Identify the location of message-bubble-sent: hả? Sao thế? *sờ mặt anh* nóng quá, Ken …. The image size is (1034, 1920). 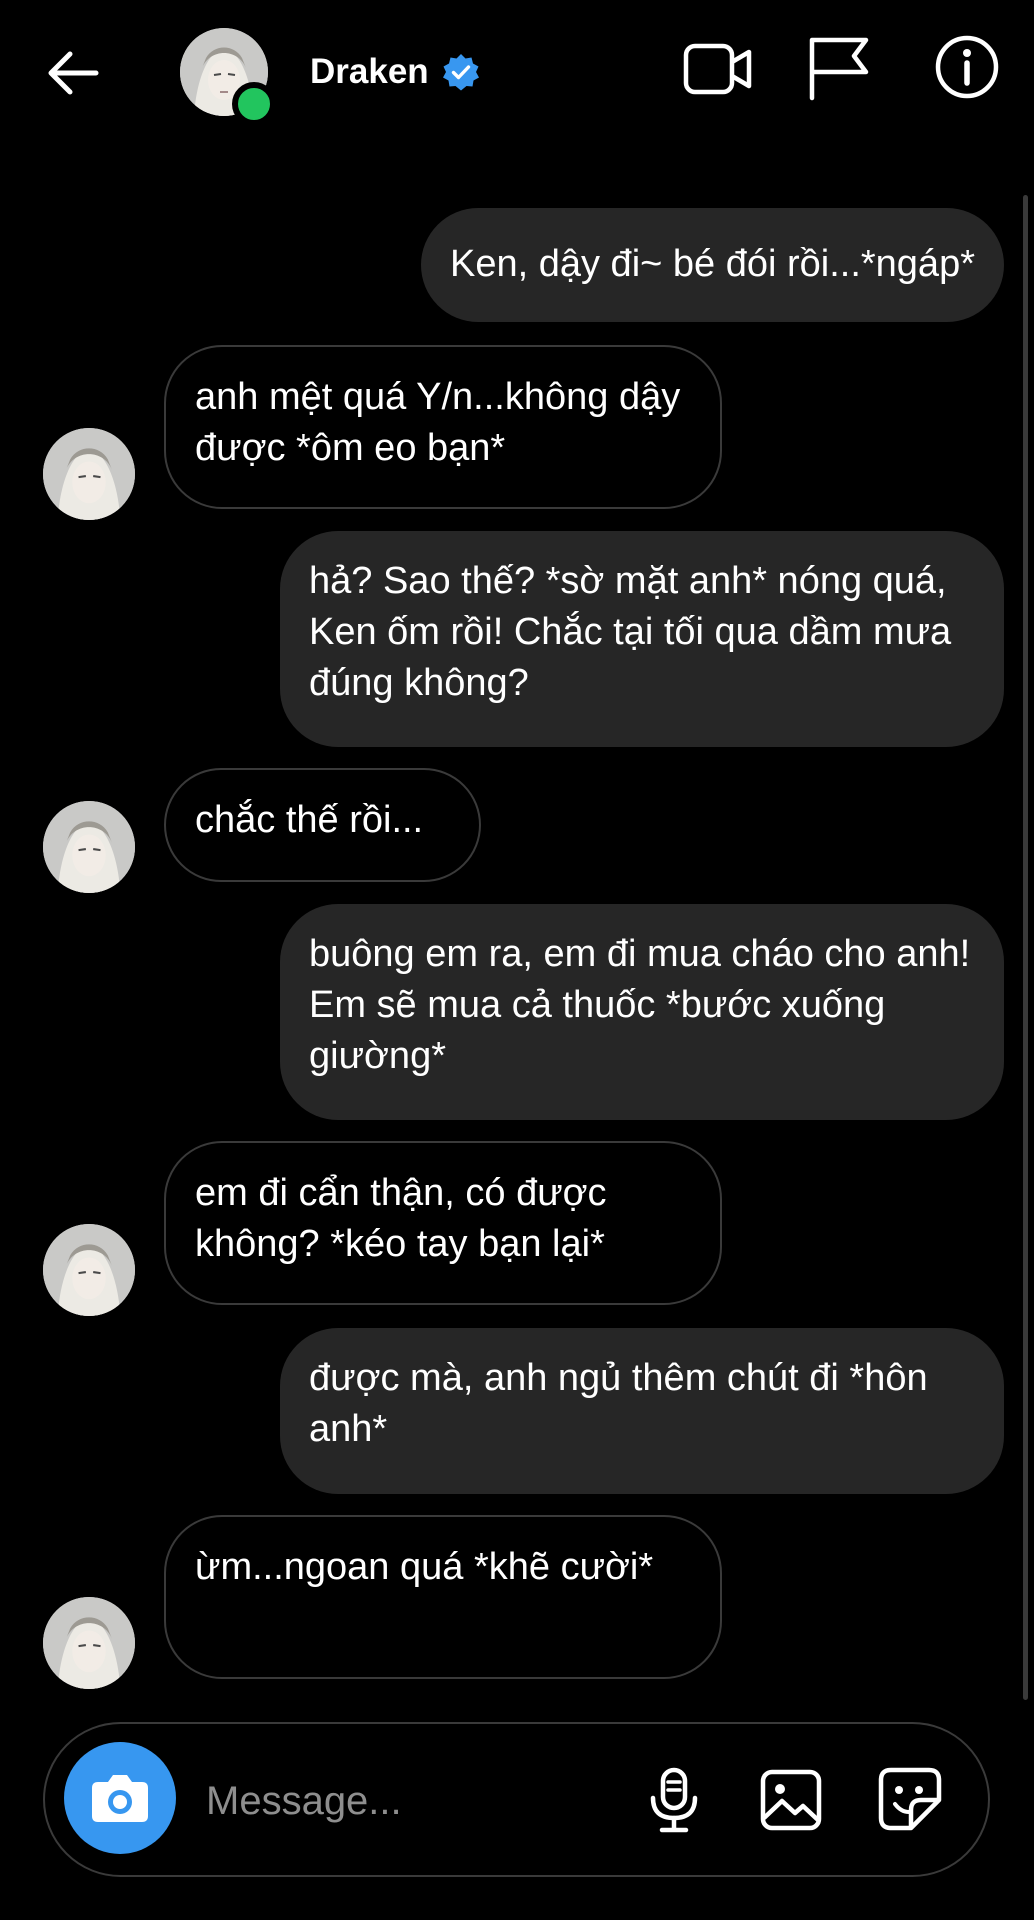
(642, 639).